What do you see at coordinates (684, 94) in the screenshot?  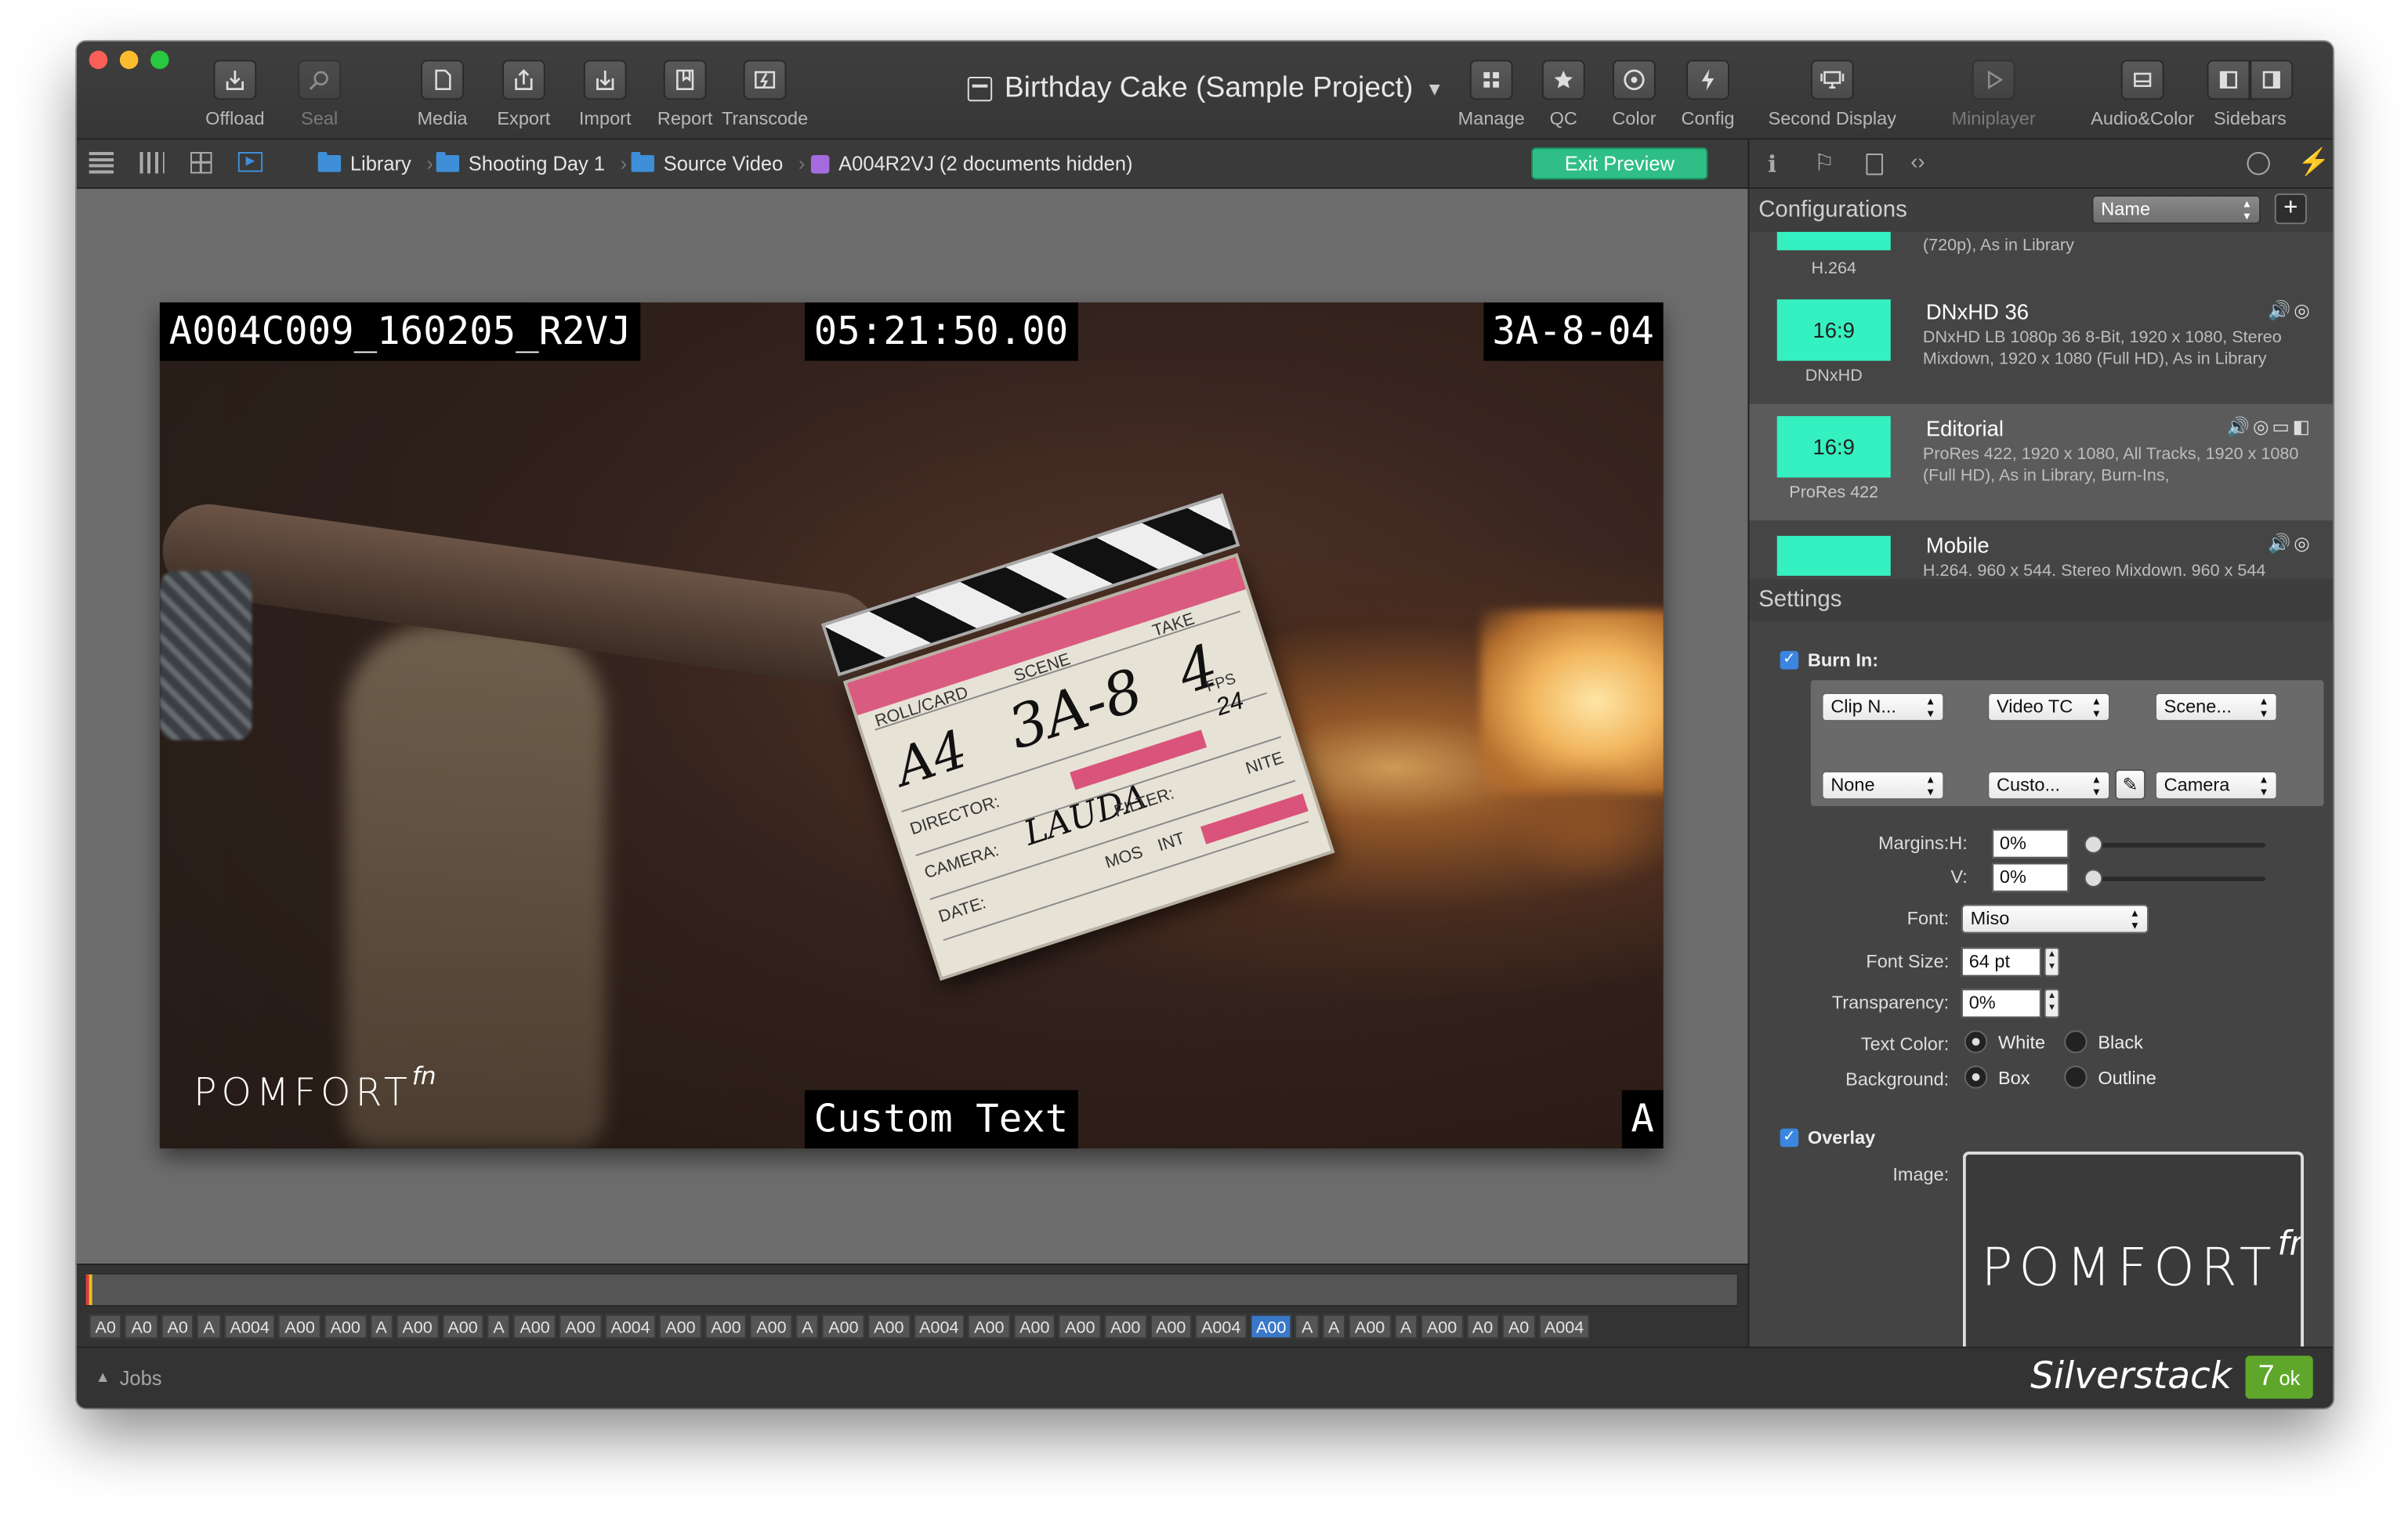 I see `report-button: Report` at bounding box center [684, 94].